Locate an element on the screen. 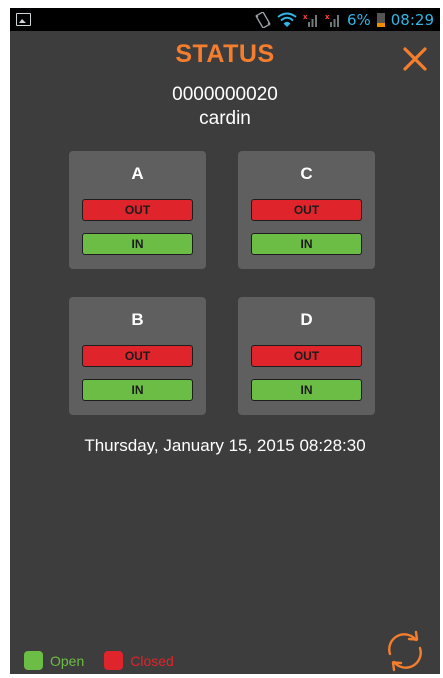  battery-icon is located at coordinates (380, 19).